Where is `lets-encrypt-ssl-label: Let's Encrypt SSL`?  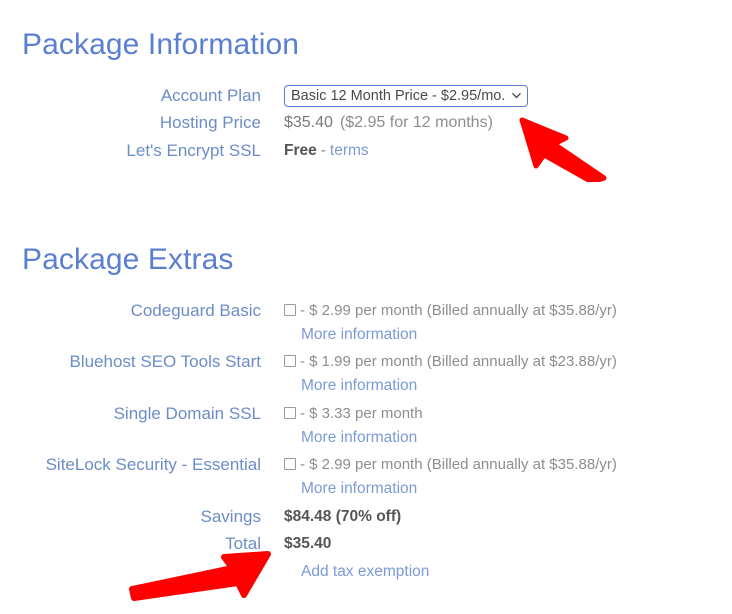
lets-encrypt-ssl-label: Let's Encrypt SSL is located at coordinates (193, 150).